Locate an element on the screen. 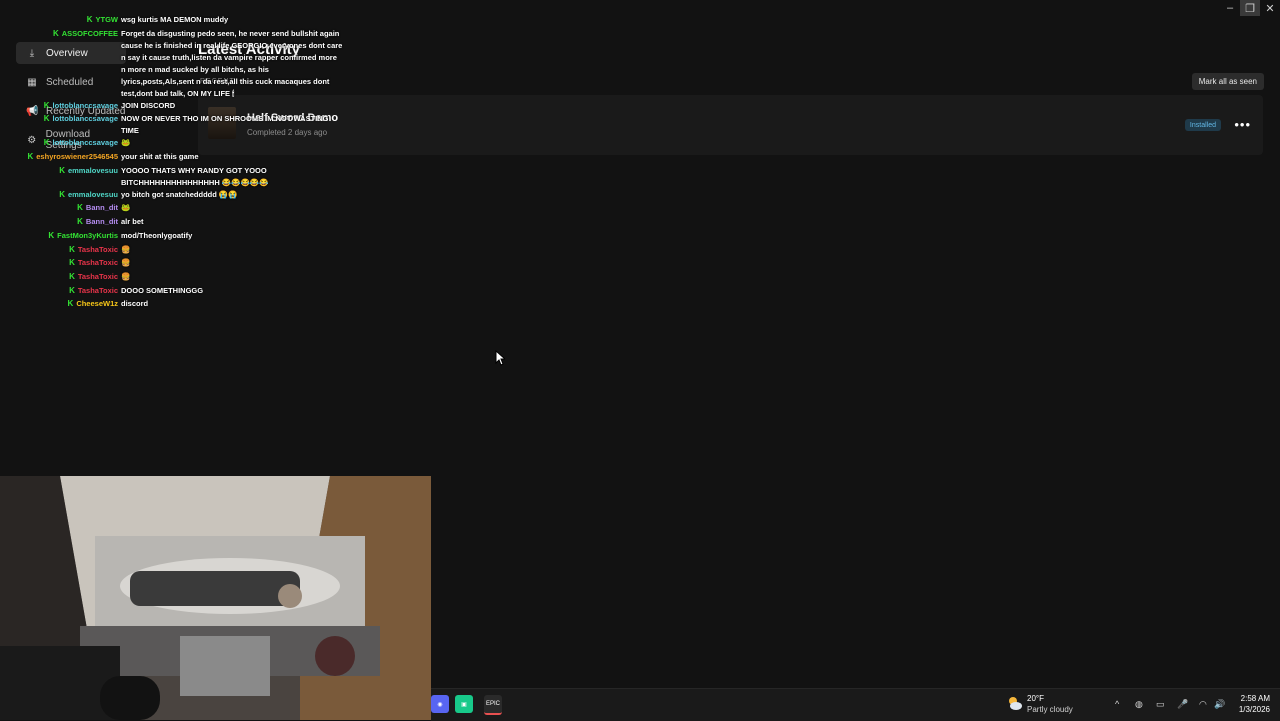 This screenshot has width=1280, height=721. chat-message: K TashaToxic DOOO SOMETHINGGG is located at coordinates (172, 292).